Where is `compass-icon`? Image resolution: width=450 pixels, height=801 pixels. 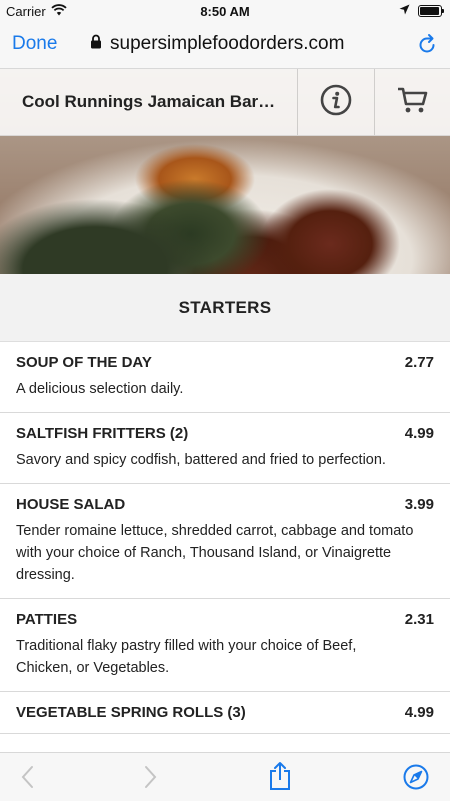
compass-icon is located at coordinates (416, 779).